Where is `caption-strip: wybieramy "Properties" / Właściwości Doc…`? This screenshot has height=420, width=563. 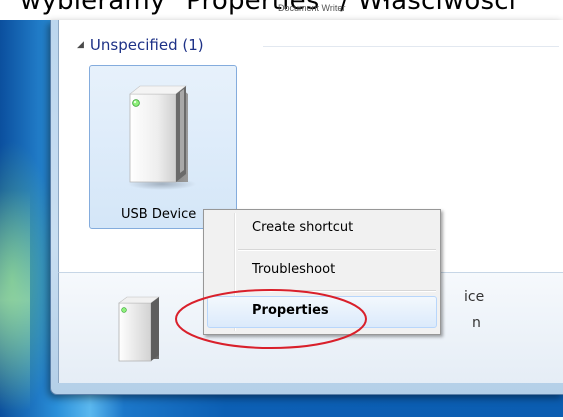
caption-strip: wybieramy "Properties" / Właściwości Doc… is located at coordinates (281, 10).